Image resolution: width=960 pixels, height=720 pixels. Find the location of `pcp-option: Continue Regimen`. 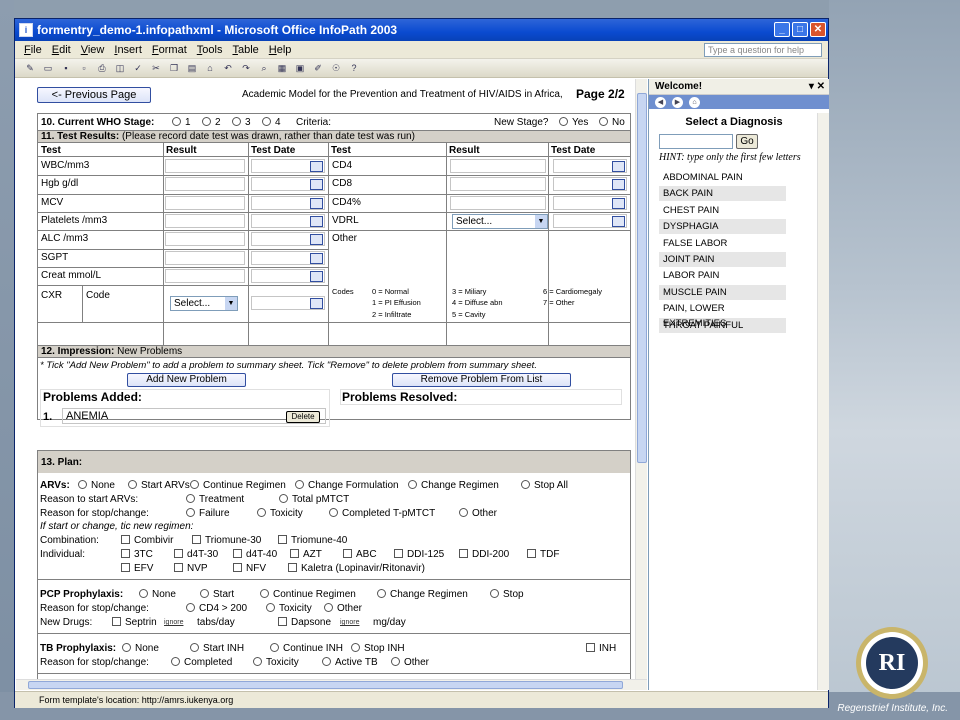

pcp-option: Continue Regimen is located at coordinates (308, 594).